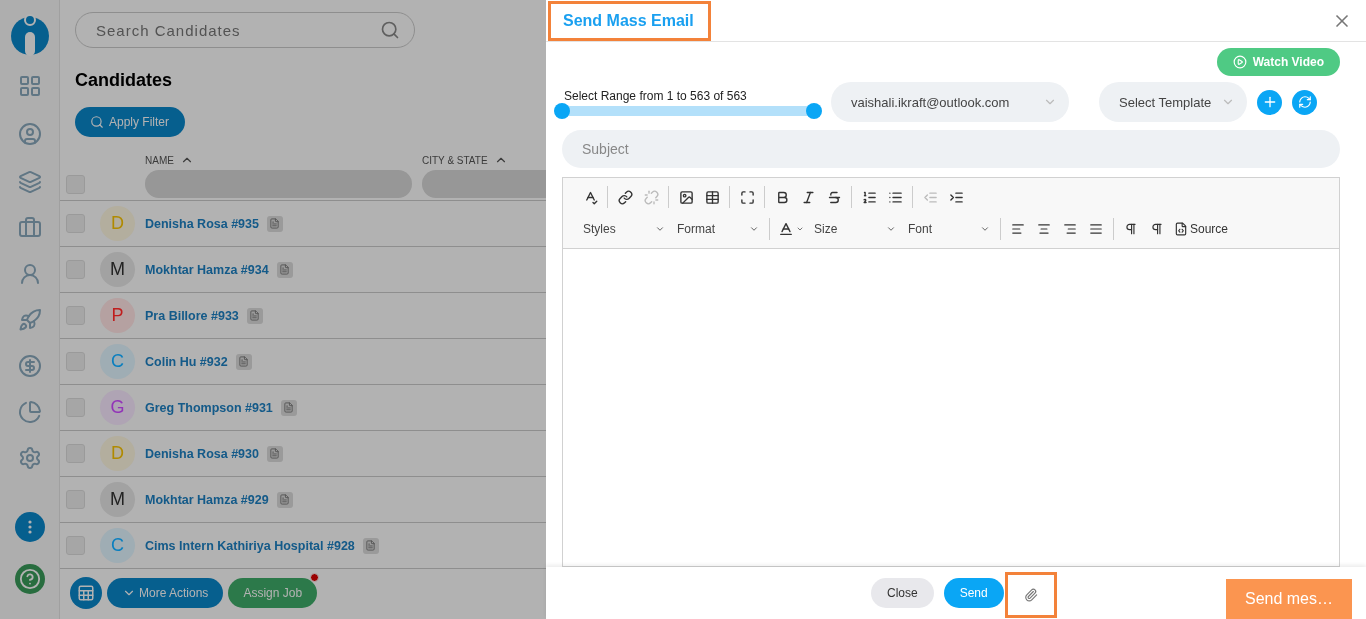 This screenshot has width=1366, height=619. I want to click on refresh-button, so click(1304, 102).